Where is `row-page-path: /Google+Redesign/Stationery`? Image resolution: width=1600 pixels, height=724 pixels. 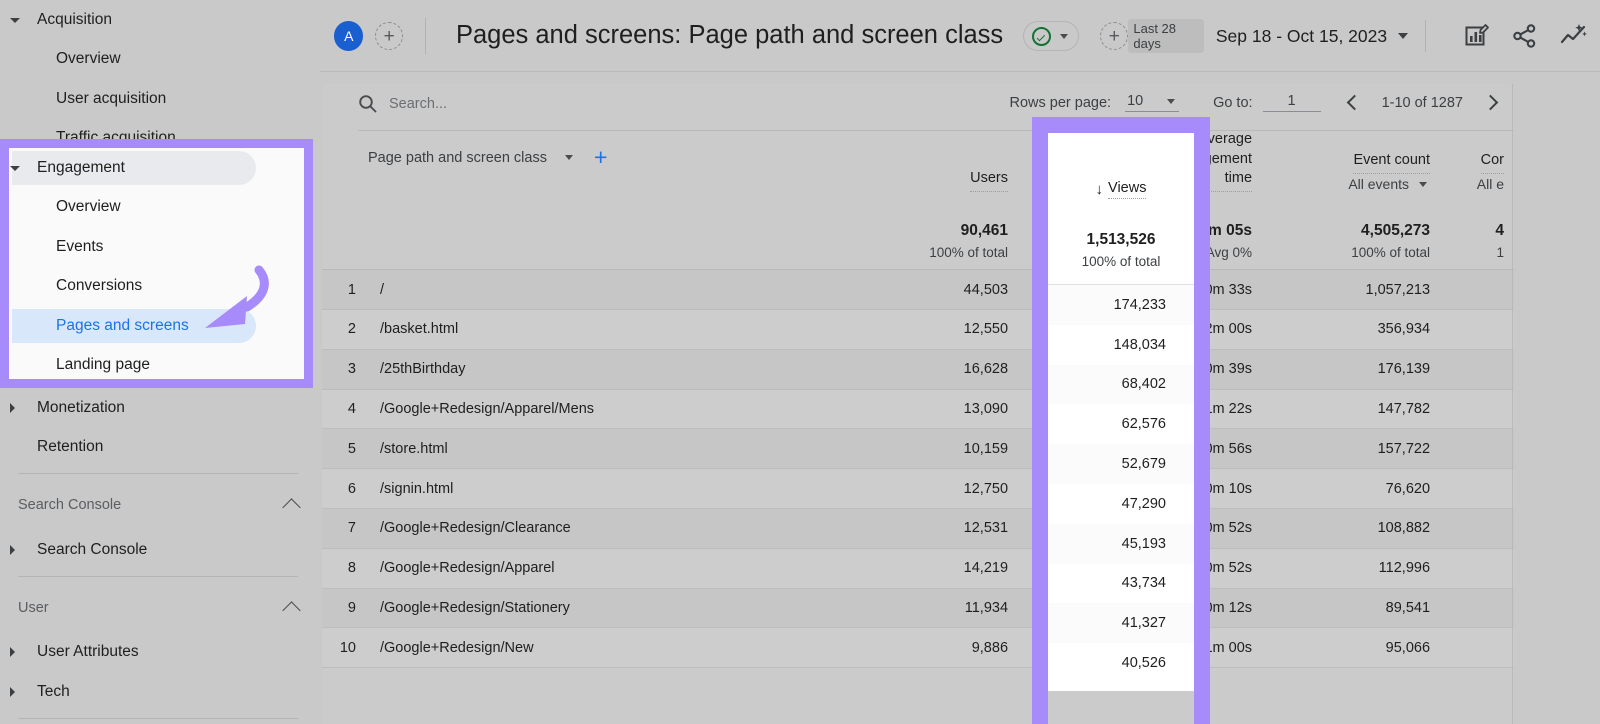 row-page-path: /Google+Redesign/Stationery is located at coordinates (536, 608).